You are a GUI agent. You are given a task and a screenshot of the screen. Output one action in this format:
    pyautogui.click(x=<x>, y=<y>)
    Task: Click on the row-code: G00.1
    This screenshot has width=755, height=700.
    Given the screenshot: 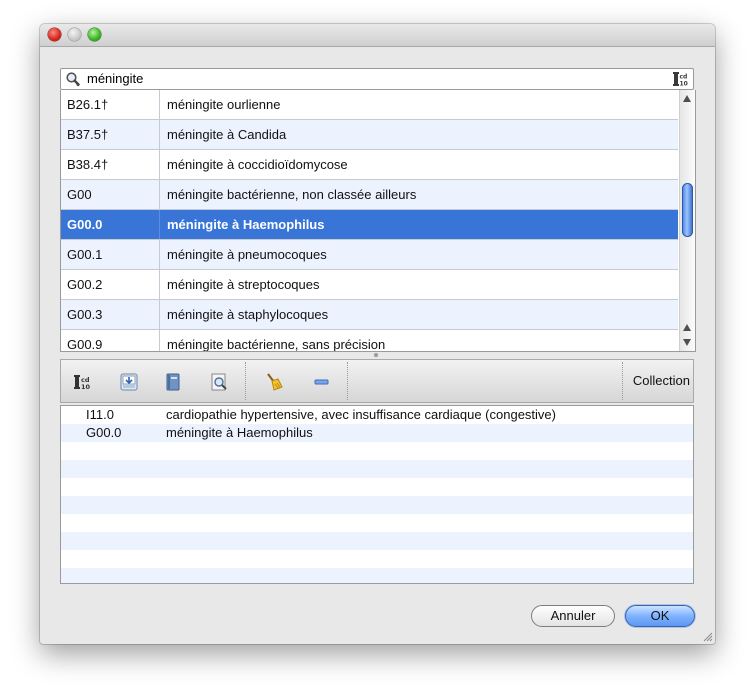 What is the action you would take?
    pyautogui.click(x=110, y=254)
    